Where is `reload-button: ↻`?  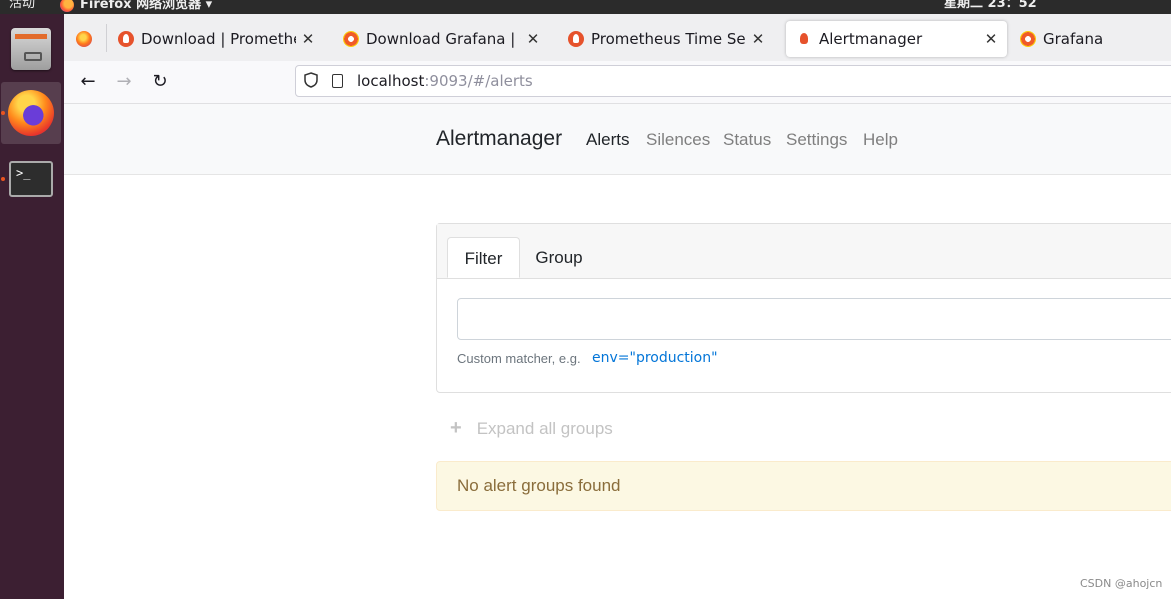 reload-button: ↻ is located at coordinates (160, 82).